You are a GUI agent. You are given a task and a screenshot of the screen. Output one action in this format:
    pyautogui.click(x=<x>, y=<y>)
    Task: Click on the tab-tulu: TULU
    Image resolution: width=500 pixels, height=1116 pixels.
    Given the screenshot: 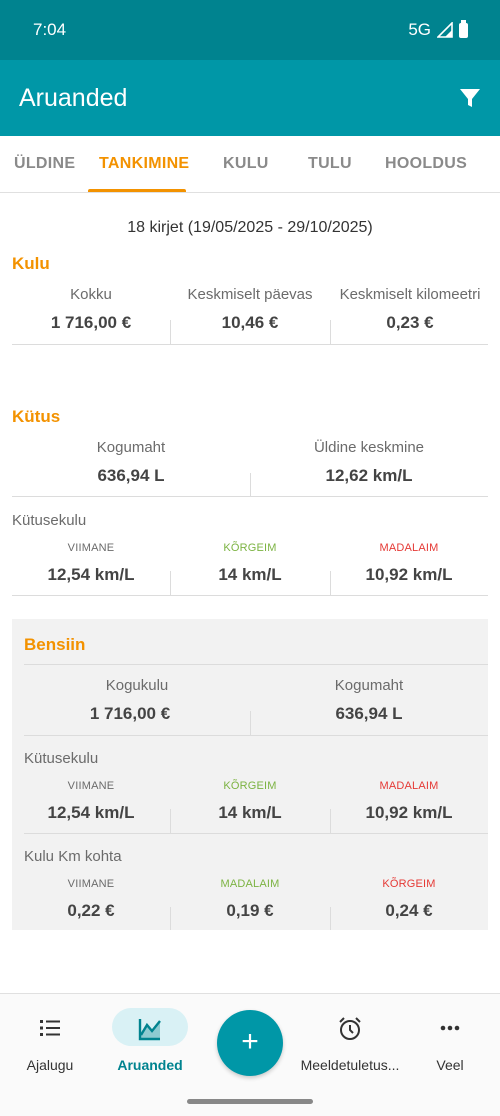 What is the action you would take?
    pyautogui.click(x=330, y=164)
    